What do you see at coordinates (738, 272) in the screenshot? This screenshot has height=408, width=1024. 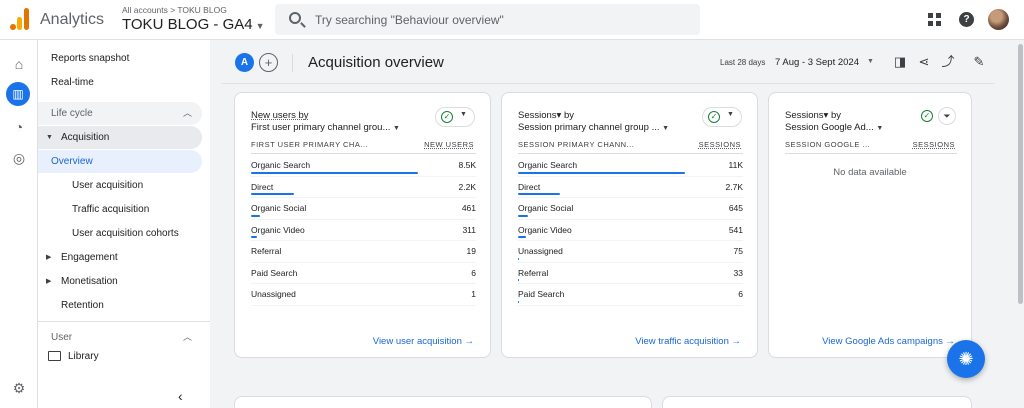 I see `row-value: 33` at bounding box center [738, 272].